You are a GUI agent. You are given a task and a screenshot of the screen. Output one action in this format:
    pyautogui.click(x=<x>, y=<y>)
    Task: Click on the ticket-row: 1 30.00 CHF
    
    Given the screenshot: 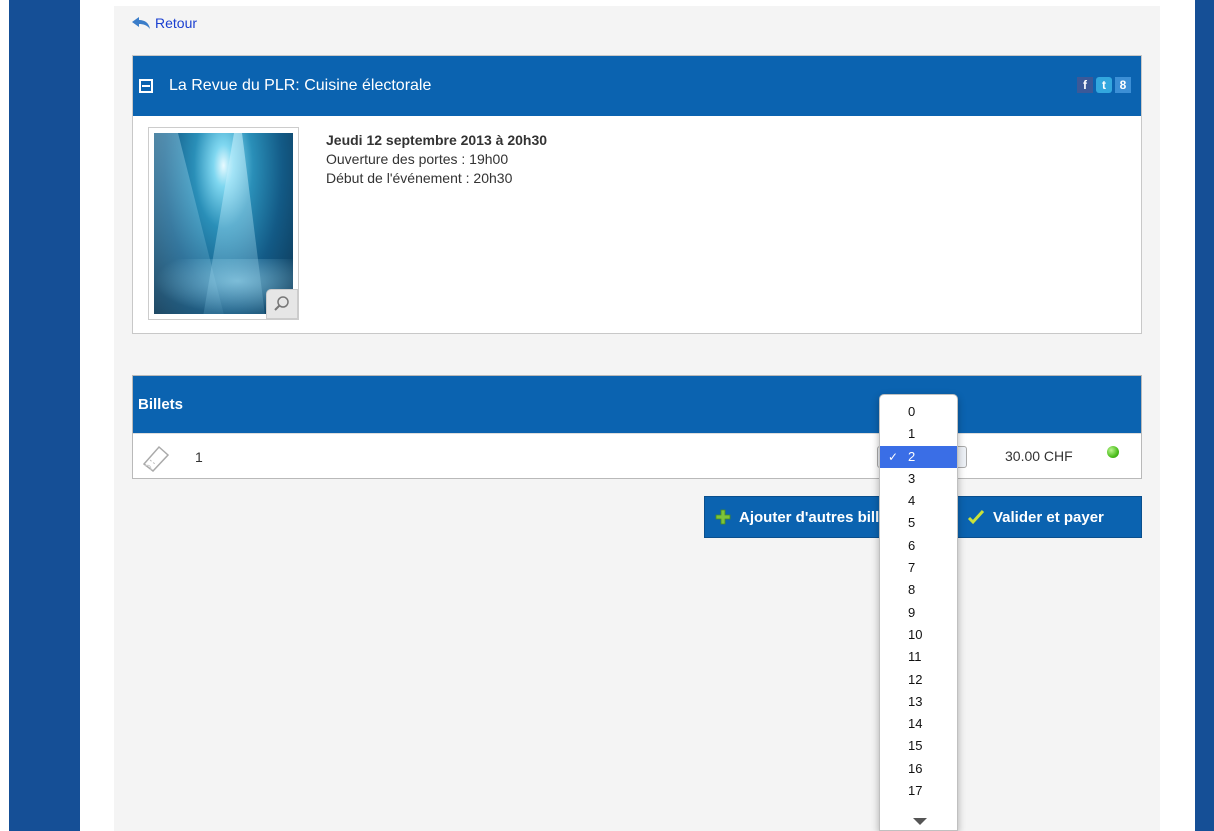 What is the action you would take?
    pyautogui.click(x=637, y=455)
    